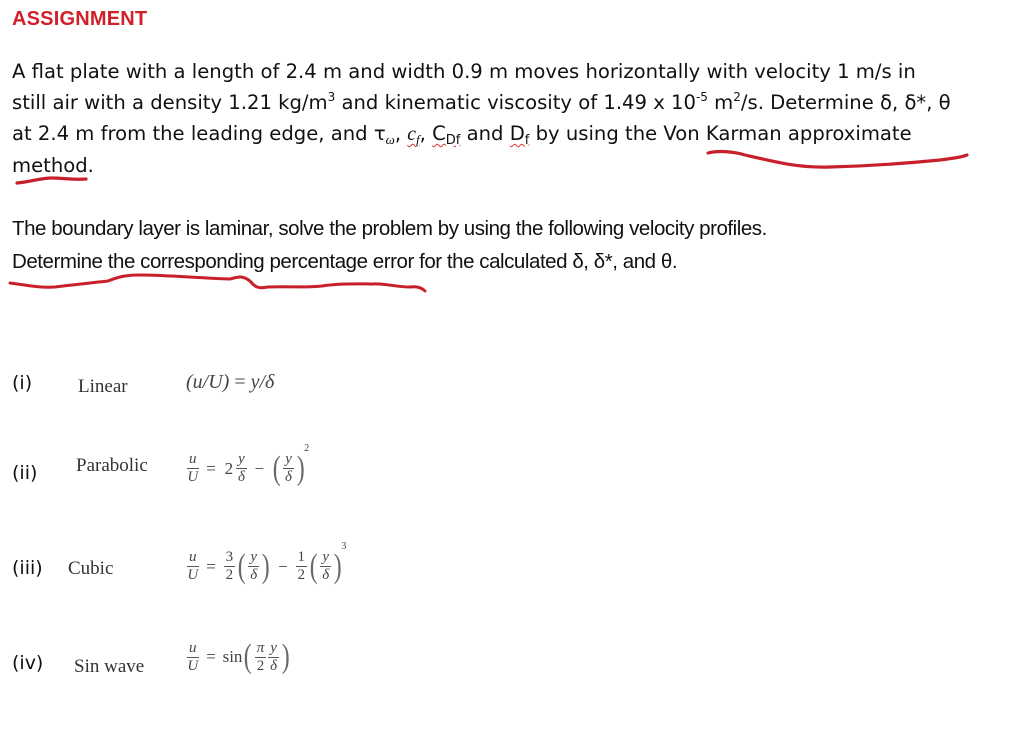 This screenshot has width=1029, height=748. Describe the element at coordinates (103, 386) in the screenshot. I see `profile-name-linear: Linear` at that location.